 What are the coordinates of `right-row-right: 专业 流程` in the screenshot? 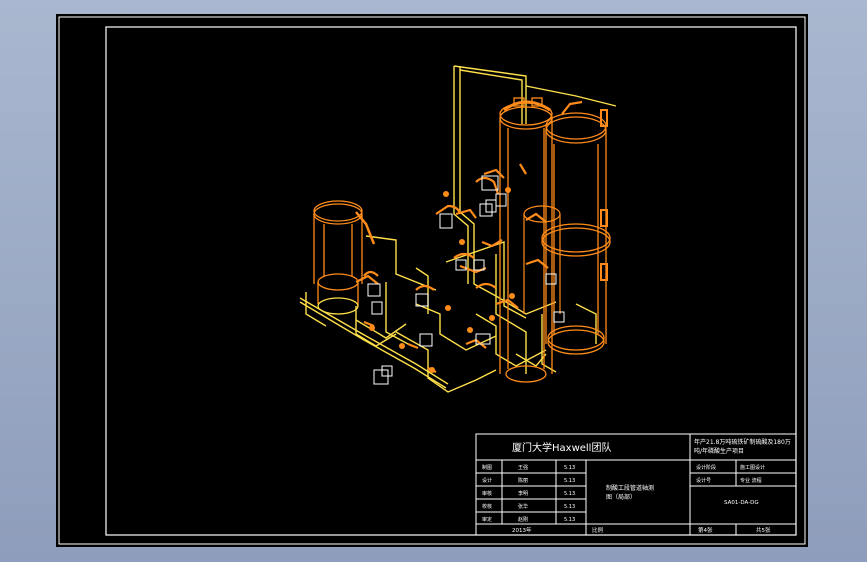 It's located at (751, 480).